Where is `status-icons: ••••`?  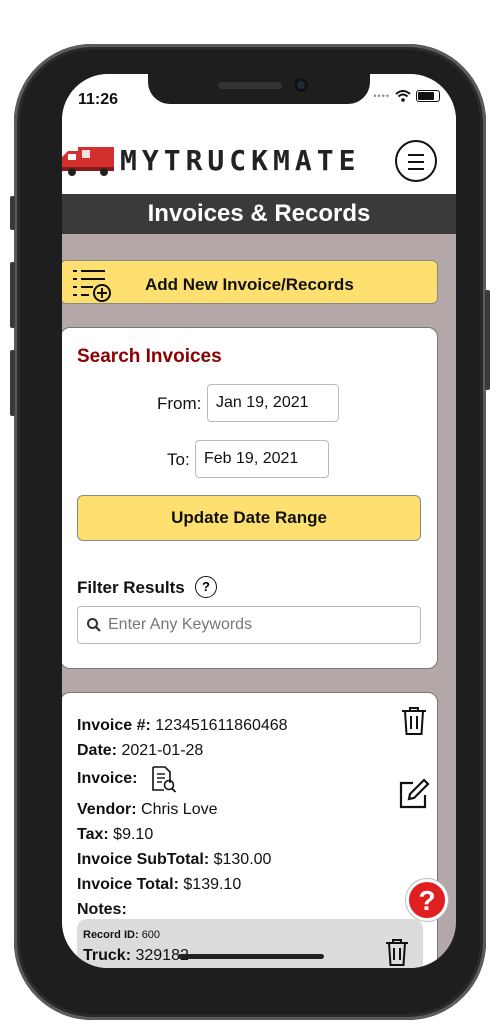
status-icons: •••• is located at coordinates (406, 96).